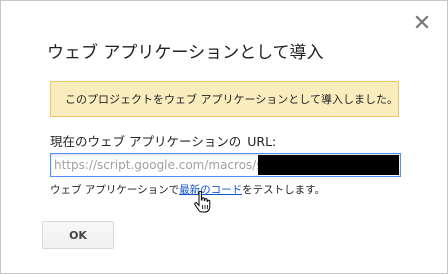 The height and width of the screenshot is (274, 448). I want to click on close-icon, so click(422, 22).